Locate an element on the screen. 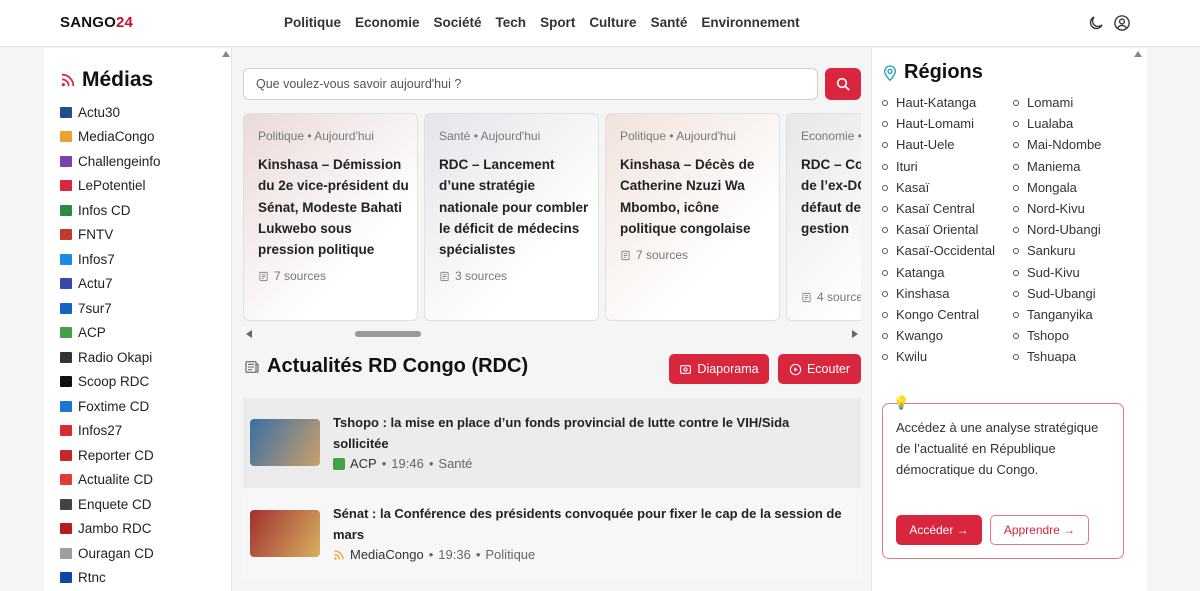 The width and height of the screenshot is (1200, 591). ecouter-button: Ecouter is located at coordinates (819, 369).